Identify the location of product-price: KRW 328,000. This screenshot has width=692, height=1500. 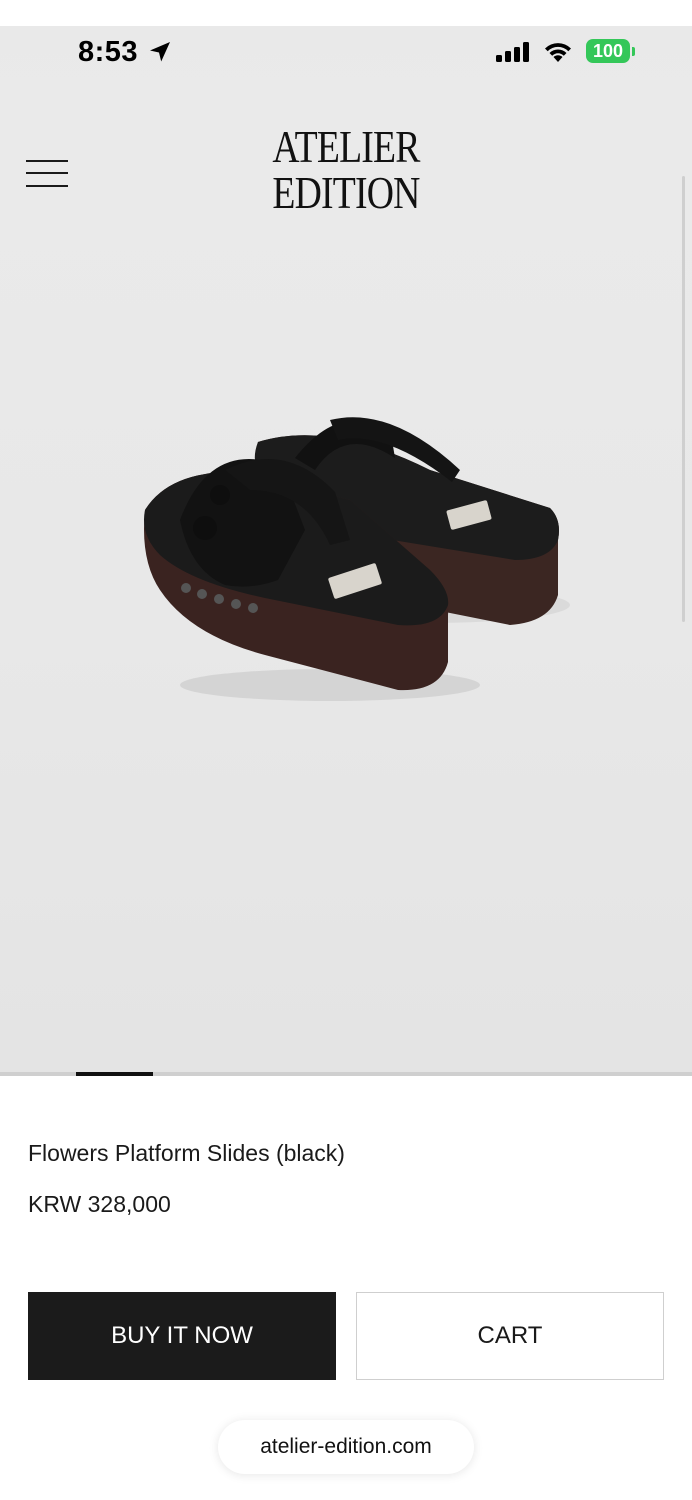
(99, 1204).